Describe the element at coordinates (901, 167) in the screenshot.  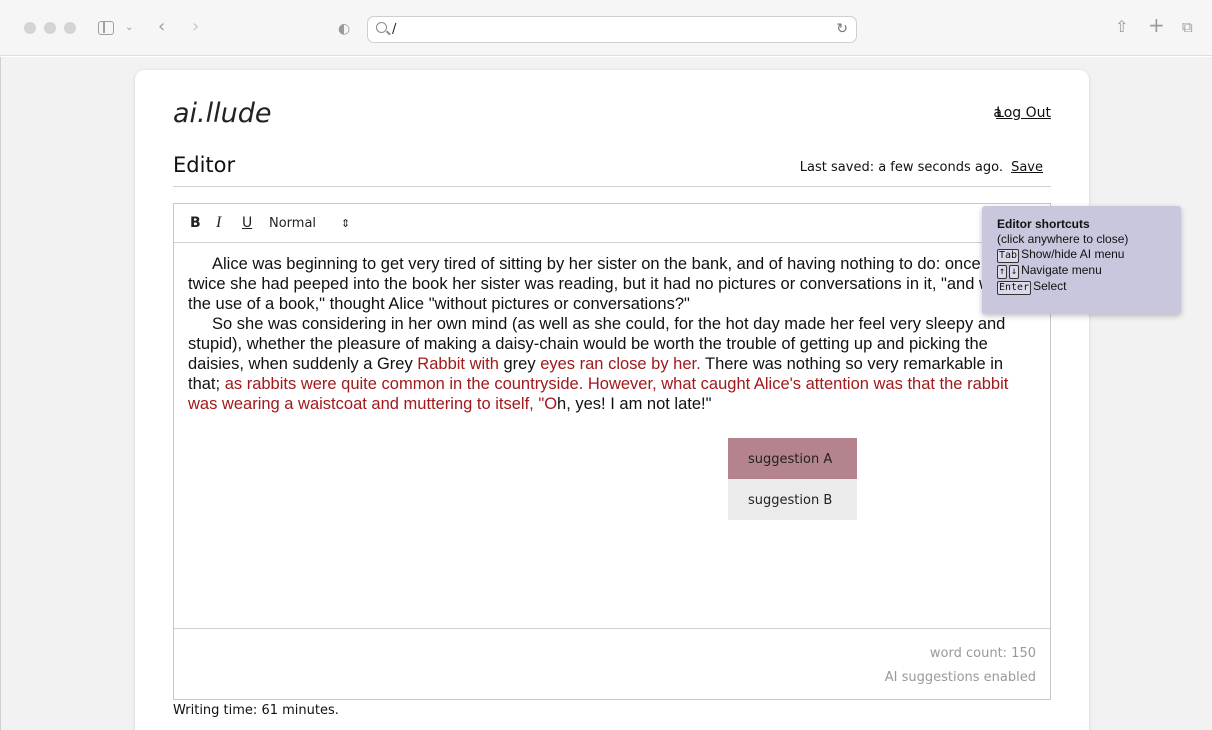
I see `last-saved-status: Last saved: a few seconds ago.` at that location.